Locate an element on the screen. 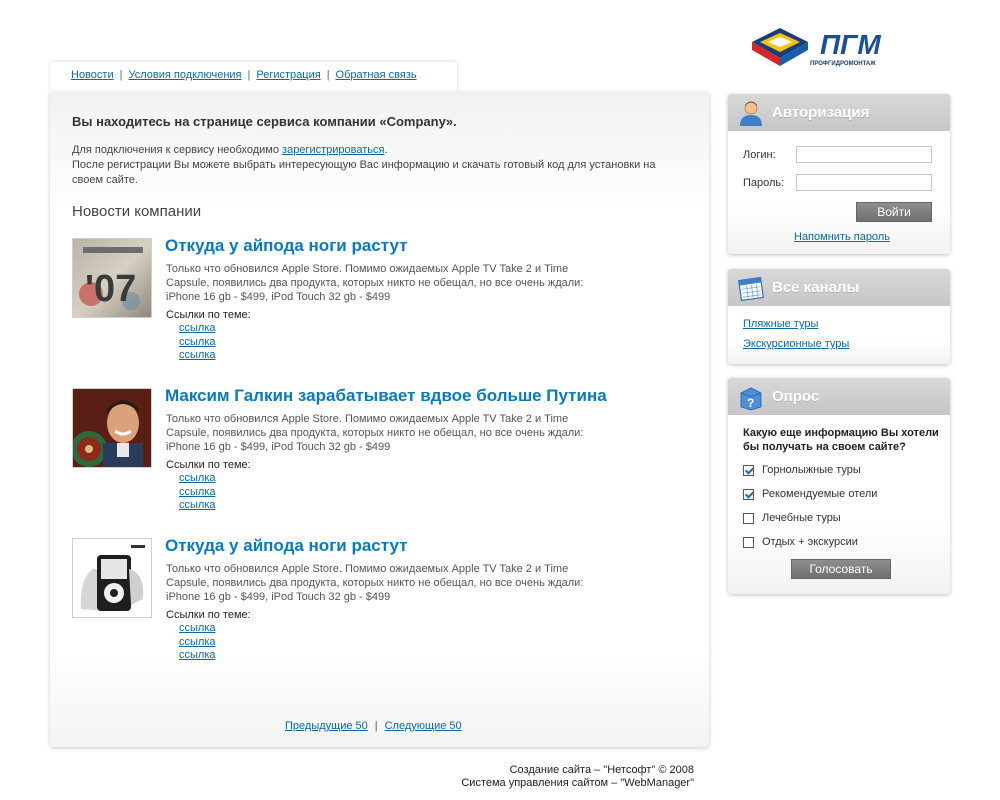 The image size is (1000, 800). poll-option-label: Лечебные туры is located at coordinates (801, 518).